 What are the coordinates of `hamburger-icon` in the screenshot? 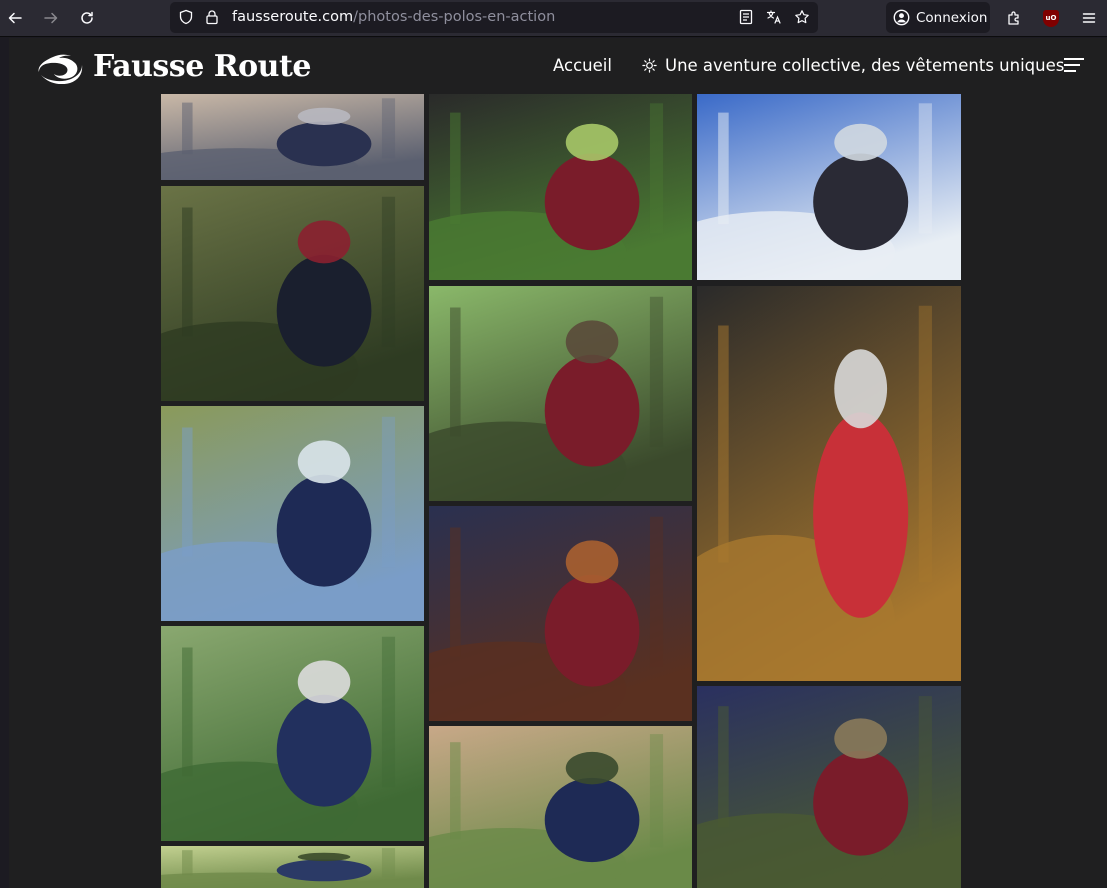 It's located at (1089, 18).